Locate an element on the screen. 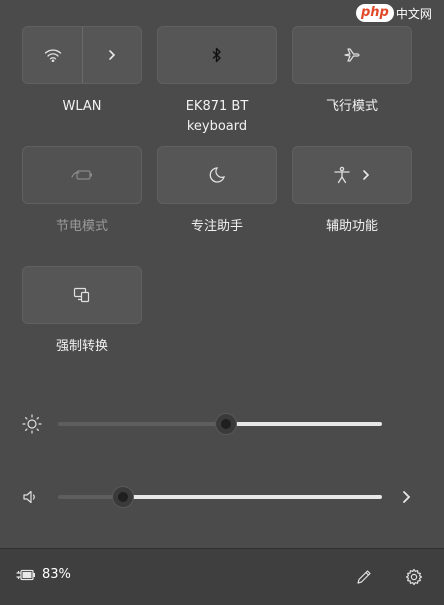 This screenshot has width=444, height=605. edit-button is located at coordinates (364, 577).